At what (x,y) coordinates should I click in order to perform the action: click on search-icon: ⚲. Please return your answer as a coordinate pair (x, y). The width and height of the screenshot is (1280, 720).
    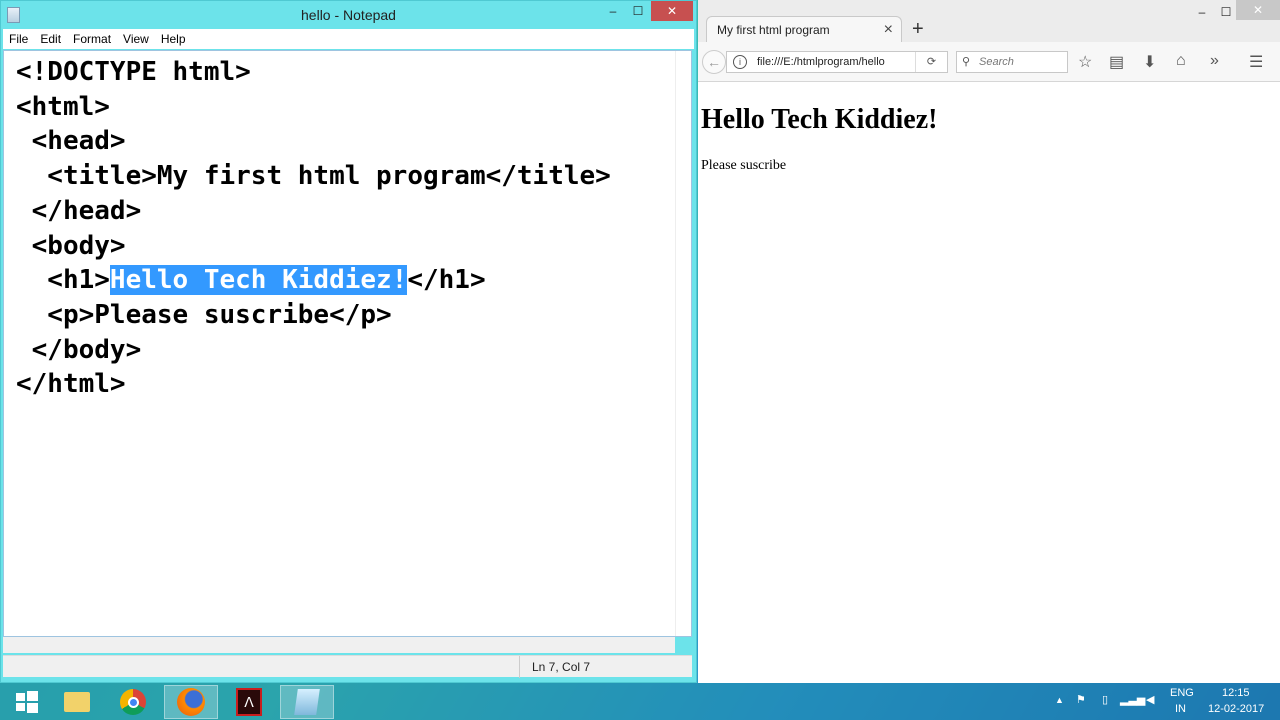
    Looking at the image, I should click on (966, 62).